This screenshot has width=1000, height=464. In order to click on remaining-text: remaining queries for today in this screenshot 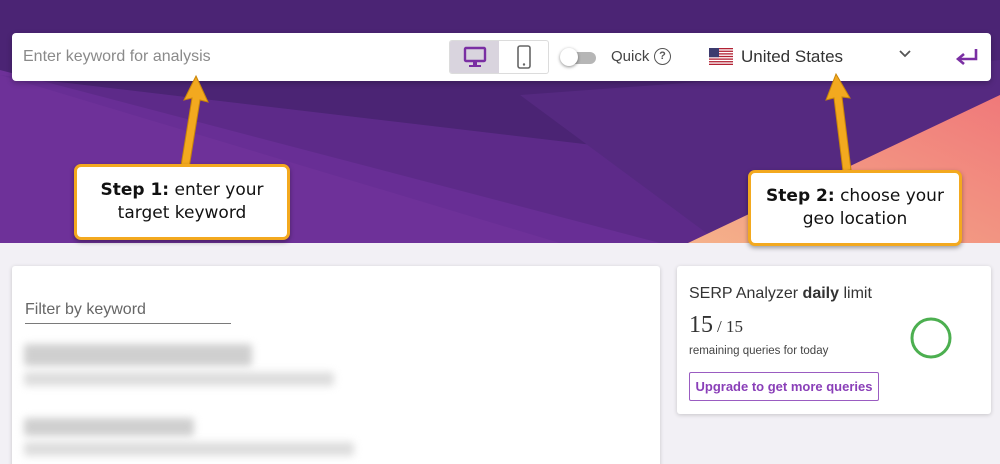, I will do `click(759, 351)`.